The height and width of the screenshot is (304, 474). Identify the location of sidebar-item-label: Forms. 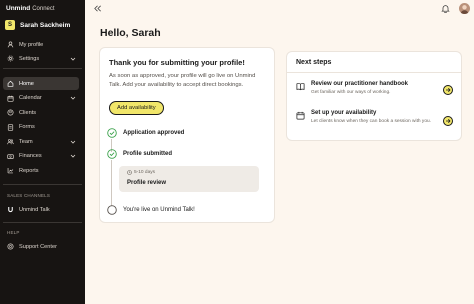
(27, 127).